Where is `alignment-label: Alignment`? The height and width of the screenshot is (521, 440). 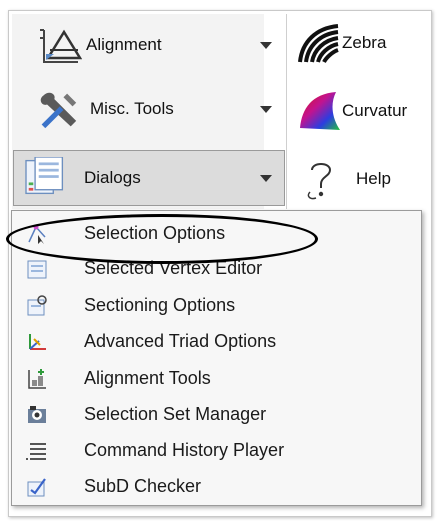
alignment-label: Alignment is located at coordinates (124, 44).